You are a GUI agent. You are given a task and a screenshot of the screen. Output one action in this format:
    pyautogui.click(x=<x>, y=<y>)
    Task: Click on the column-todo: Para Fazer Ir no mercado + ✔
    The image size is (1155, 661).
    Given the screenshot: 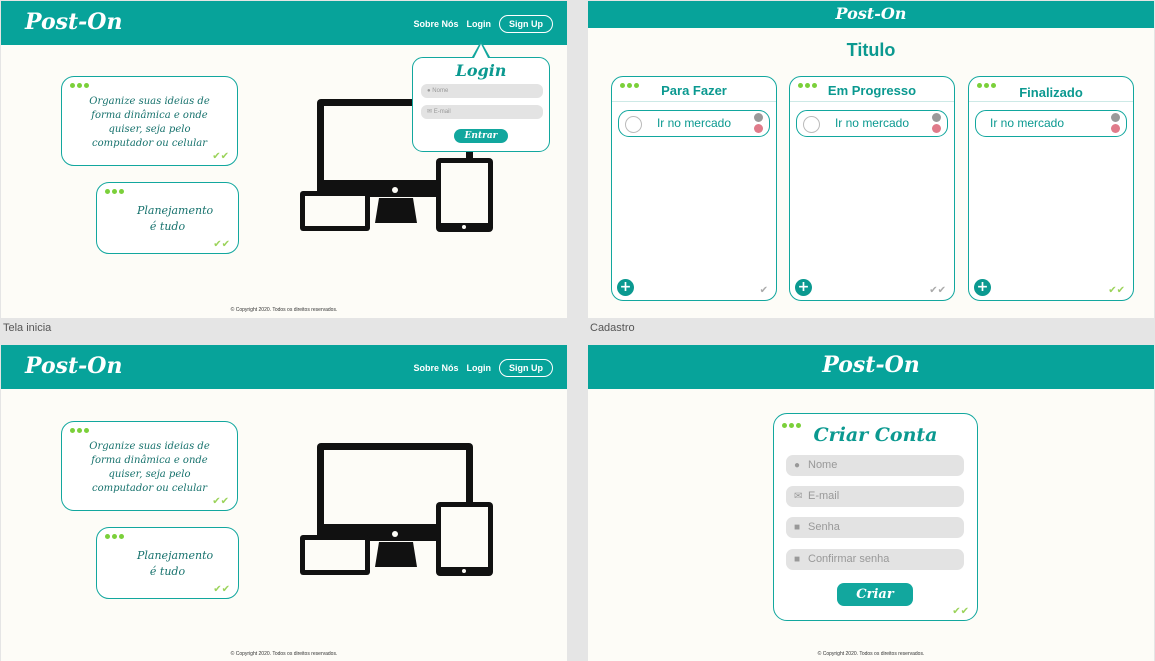 What is the action you would take?
    pyautogui.click(x=694, y=188)
    